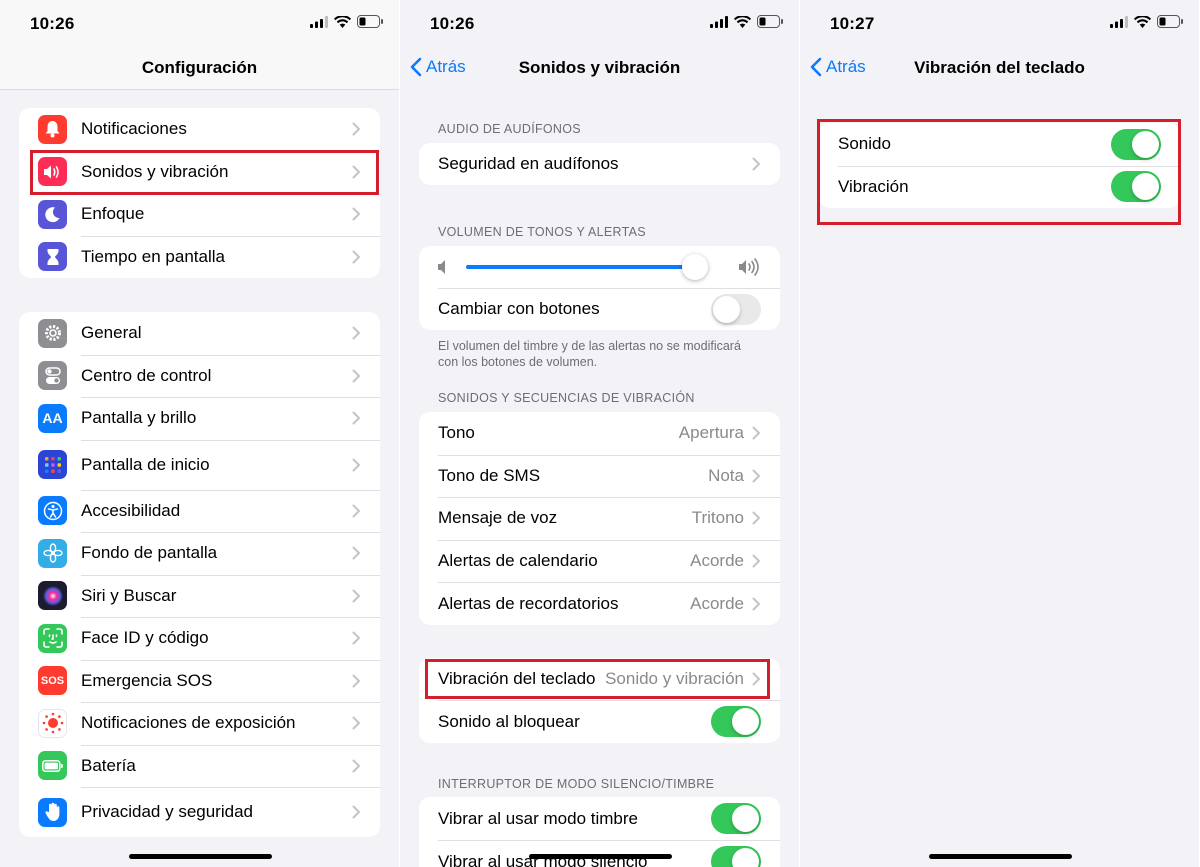 Image resolution: width=1200 pixels, height=867 pixels. I want to click on row-headphone-safety: Seguridad en audífonos, so click(599, 164).